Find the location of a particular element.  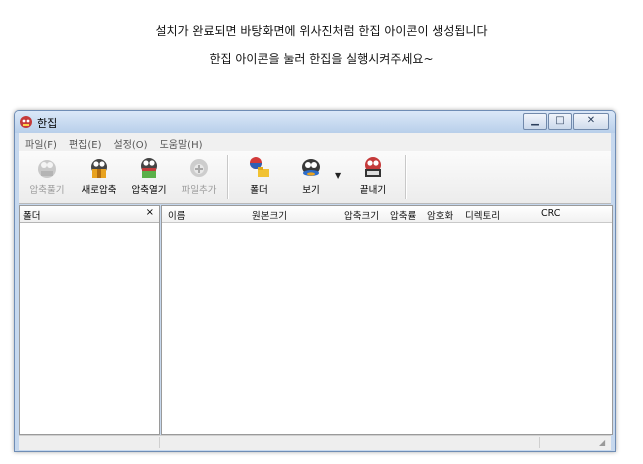

close-icon: ✕ is located at coordinates (591, 120).